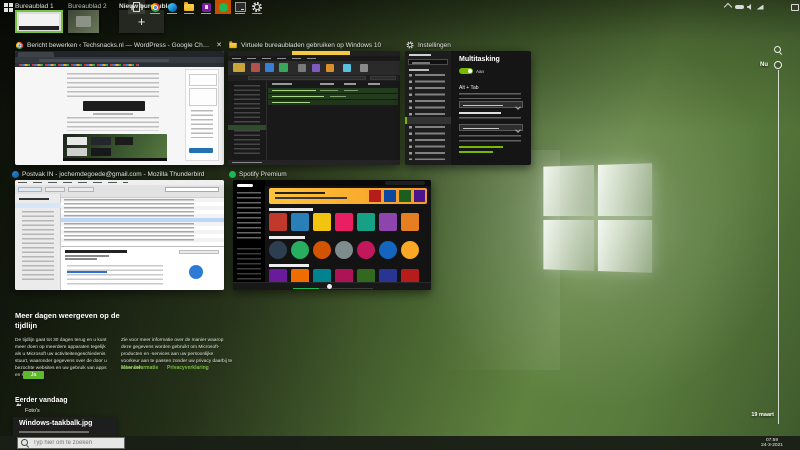 The height and width of the screenshot is (450, 800). Describe the element at coordinates (428, 120) in the screenshot. I see `settings-active-item` at that location.